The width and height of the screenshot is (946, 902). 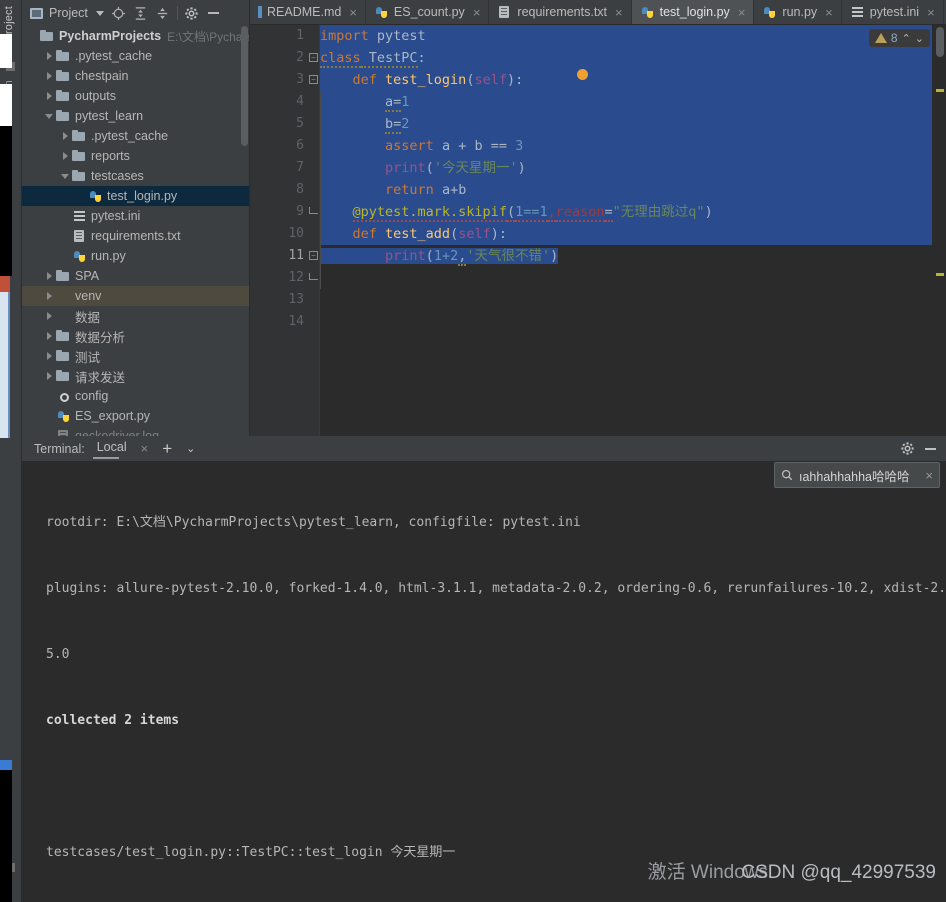 I want to click on expand-all-icon, so click(x=141, y=13).